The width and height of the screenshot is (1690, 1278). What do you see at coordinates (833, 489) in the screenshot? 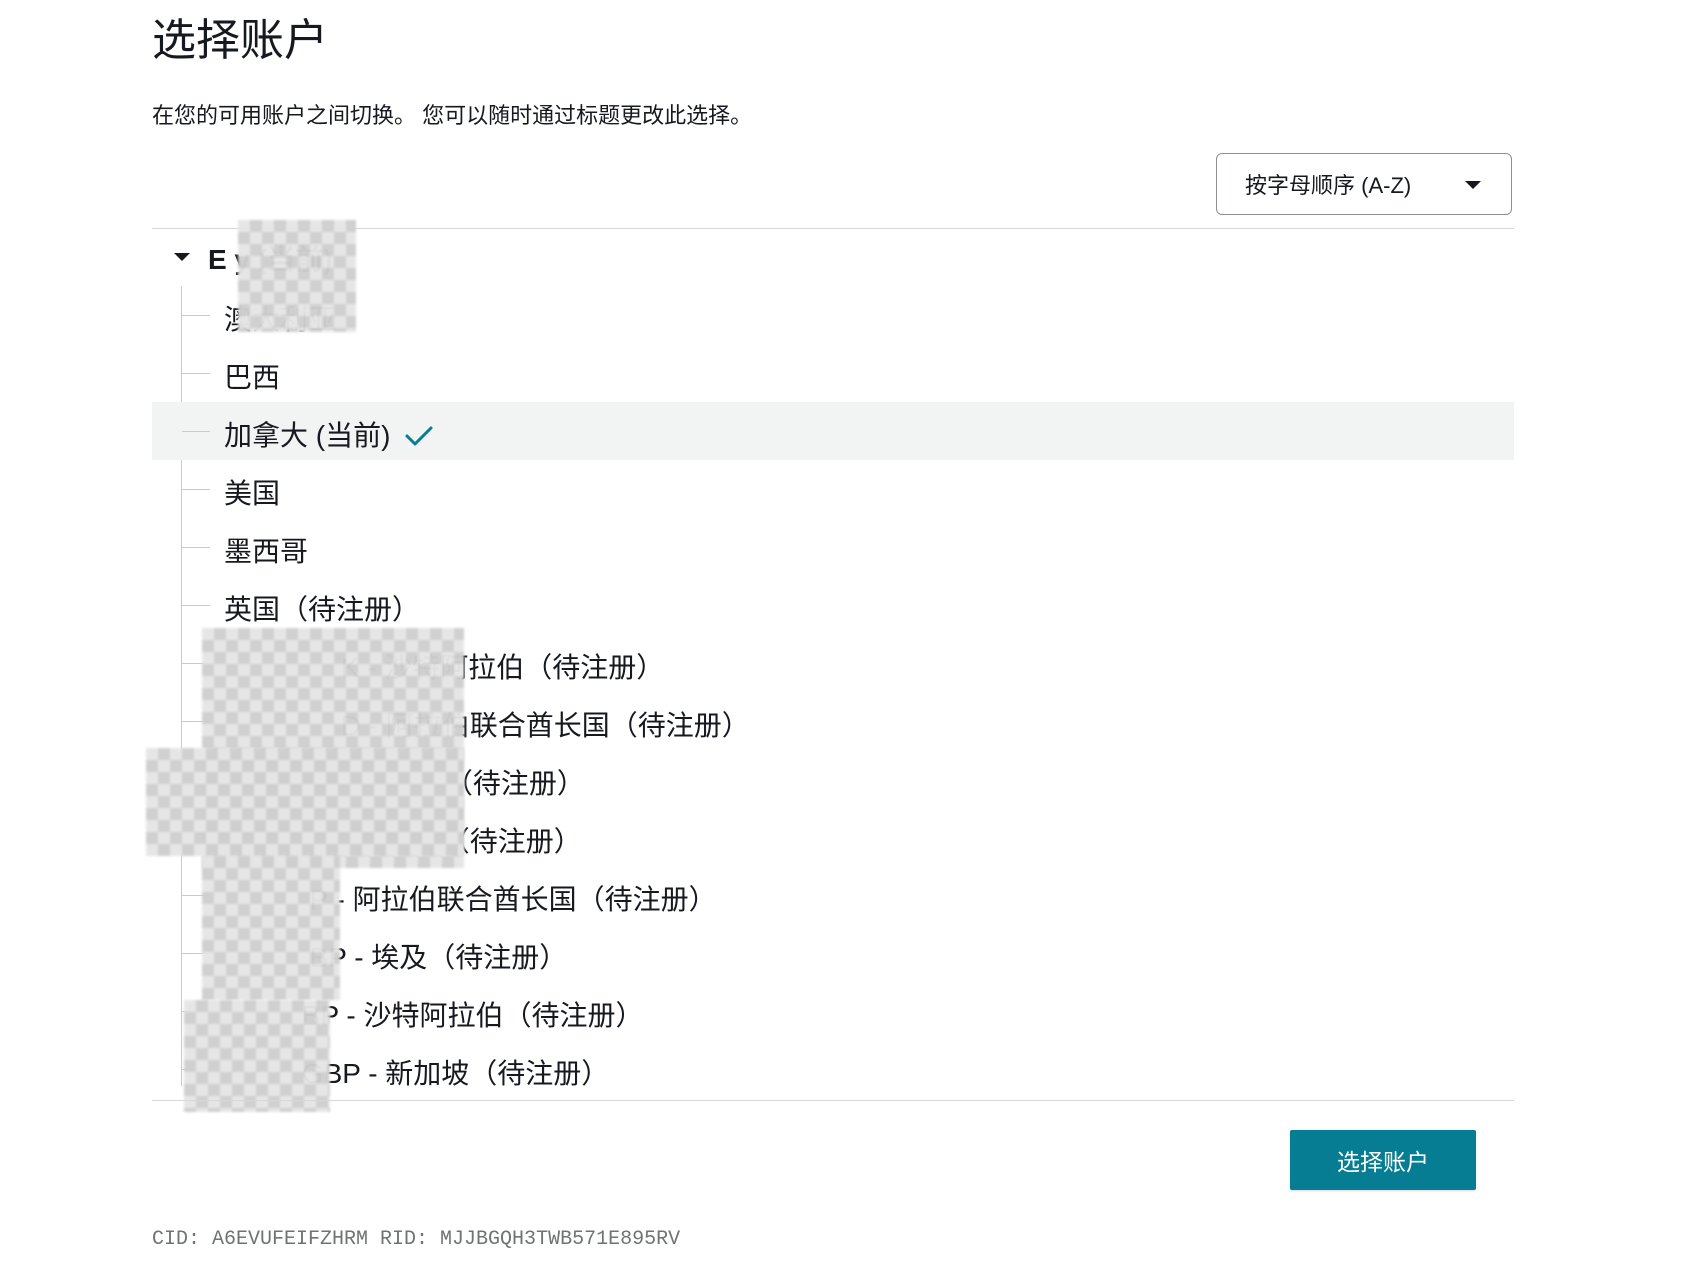
I see `list-item: 美国` at bounding box center [833, 489].